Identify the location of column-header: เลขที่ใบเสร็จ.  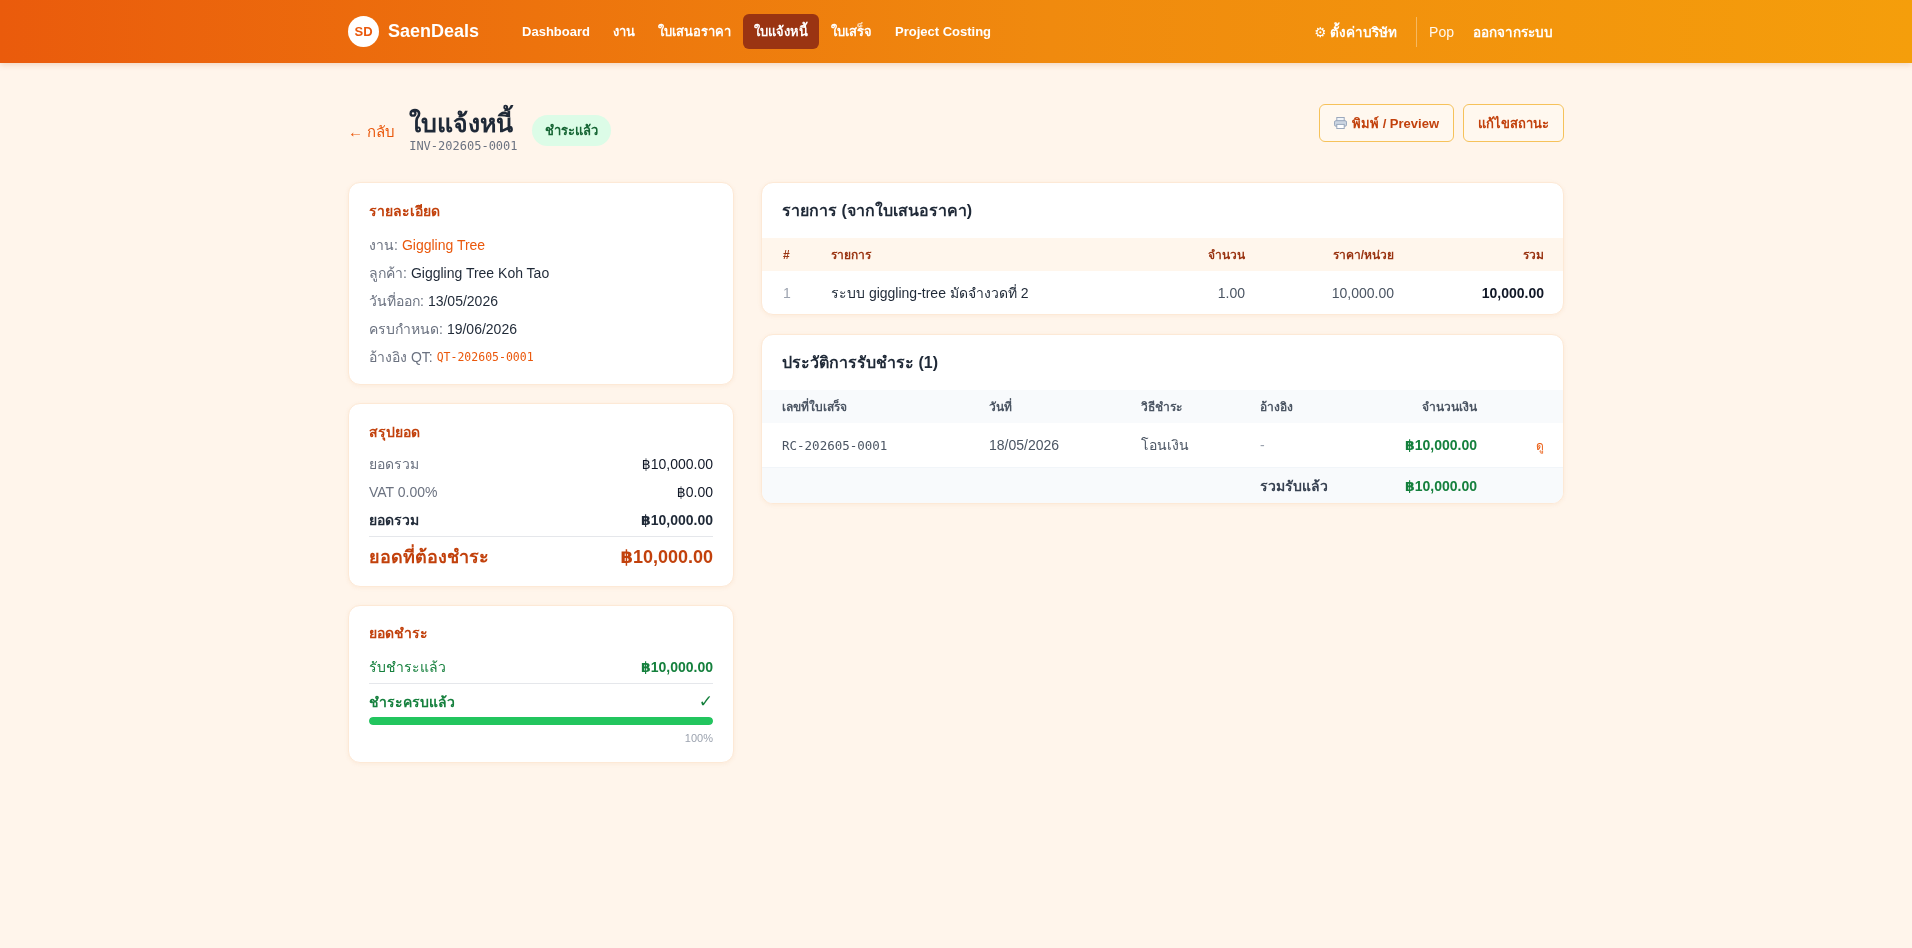
(815, 406).